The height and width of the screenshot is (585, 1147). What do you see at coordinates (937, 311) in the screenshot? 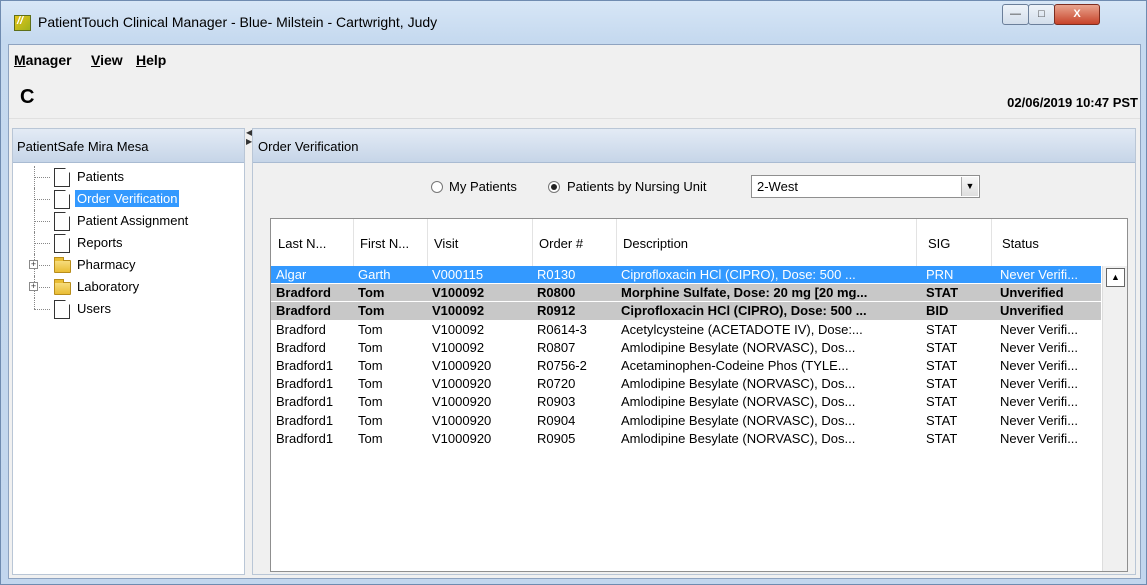
I see `cell-sig: BID` at bounding box center [937, 311].